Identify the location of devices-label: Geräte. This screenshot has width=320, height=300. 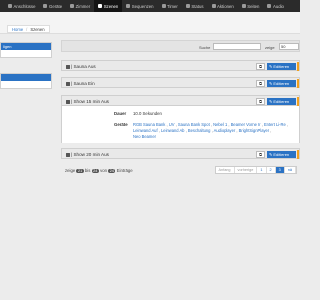
(121, 124).